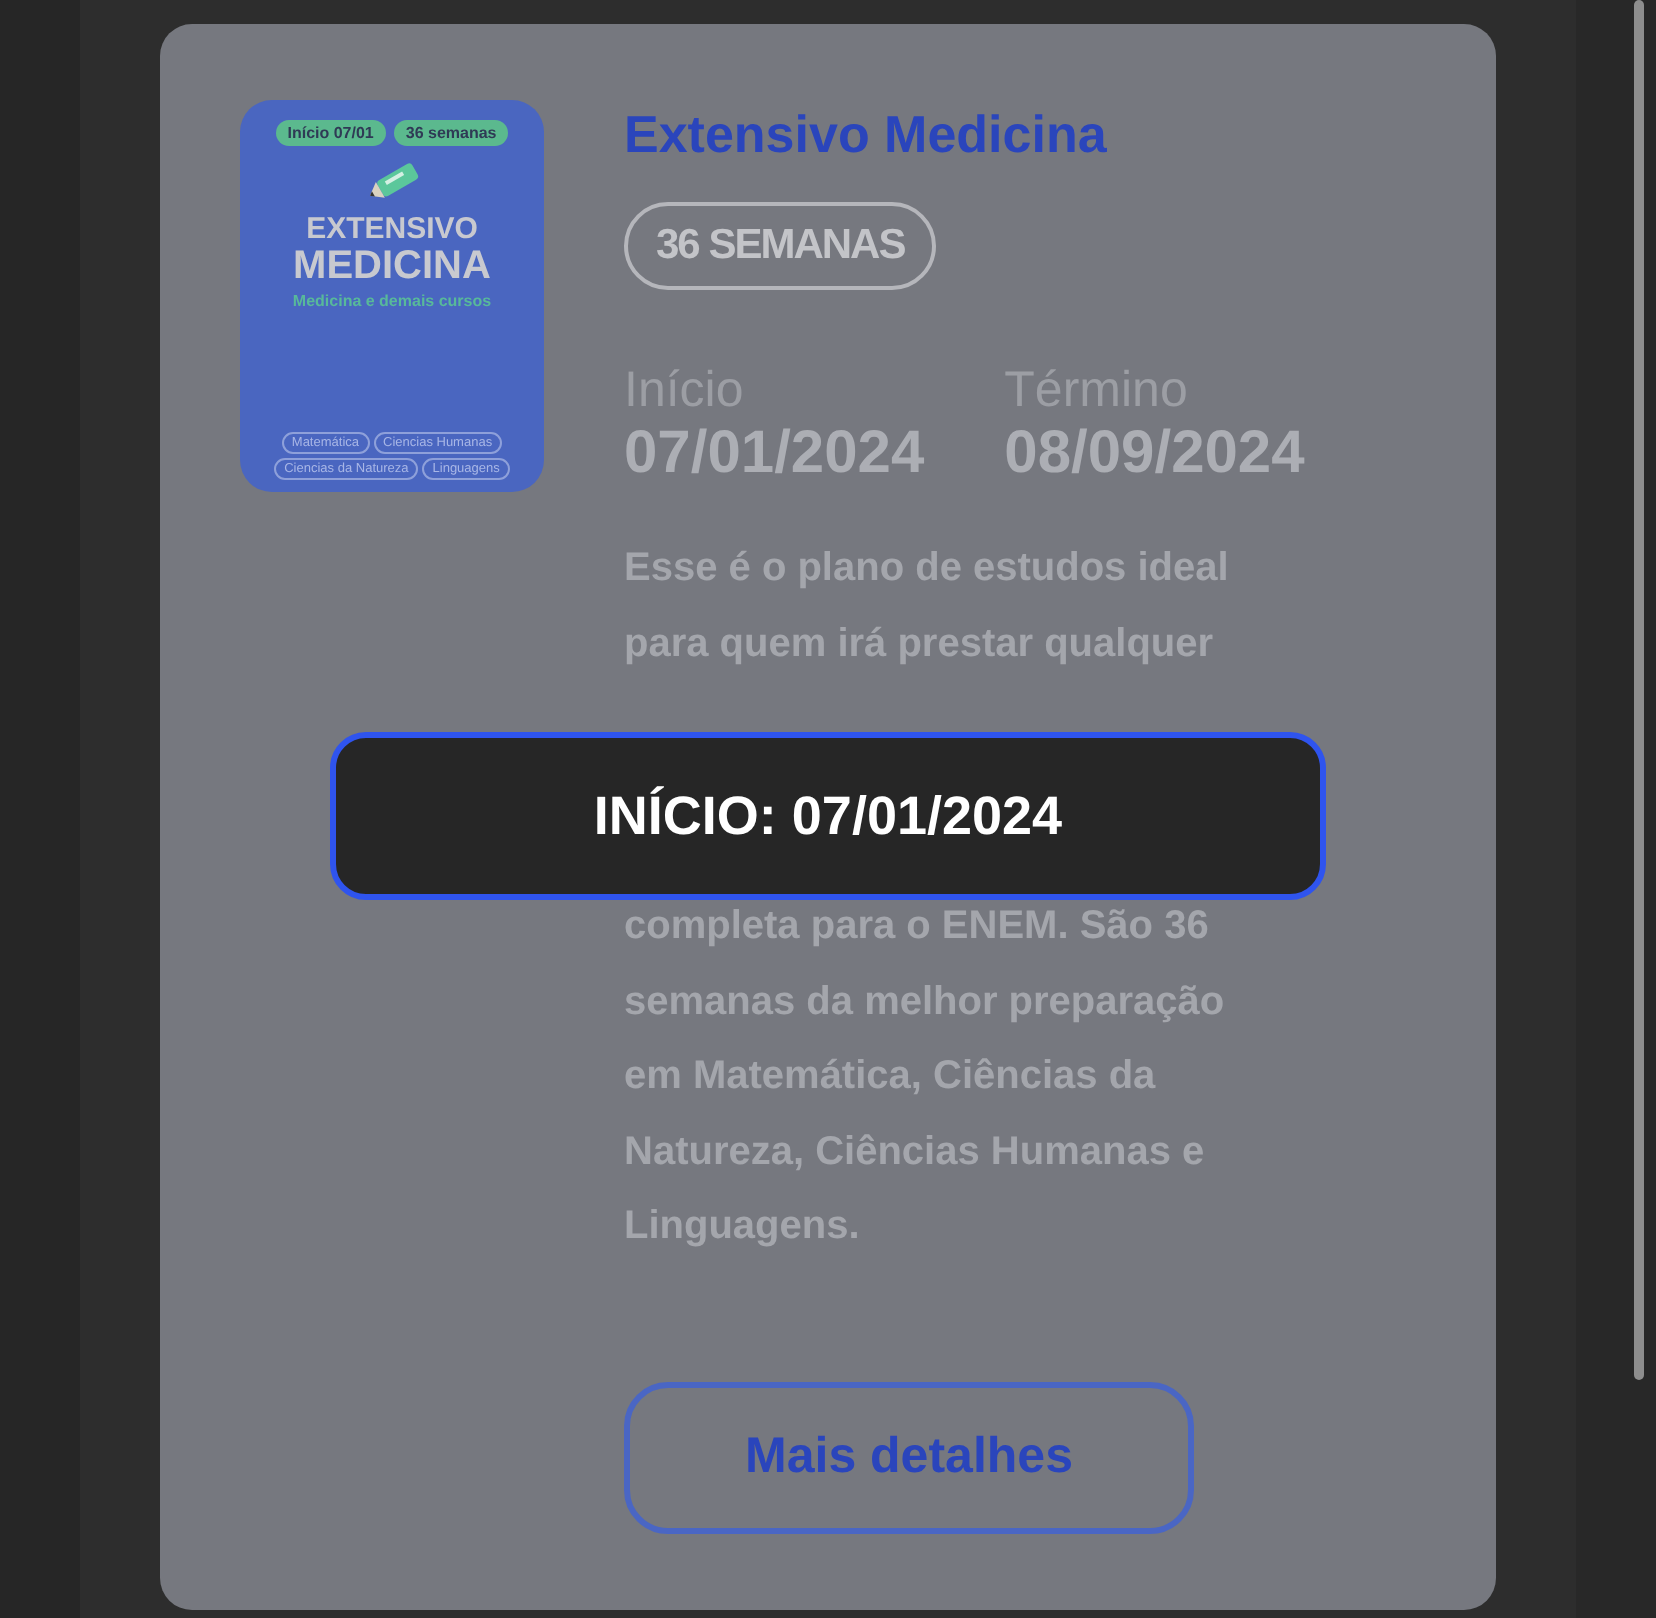 The height and width of the screenshot is (1618, 1656). What do you see at coordinates (392, 301) in the screenshot?
I see `cover-subtitle: Medicina e demais cursos` at bounding box center [392, 301].